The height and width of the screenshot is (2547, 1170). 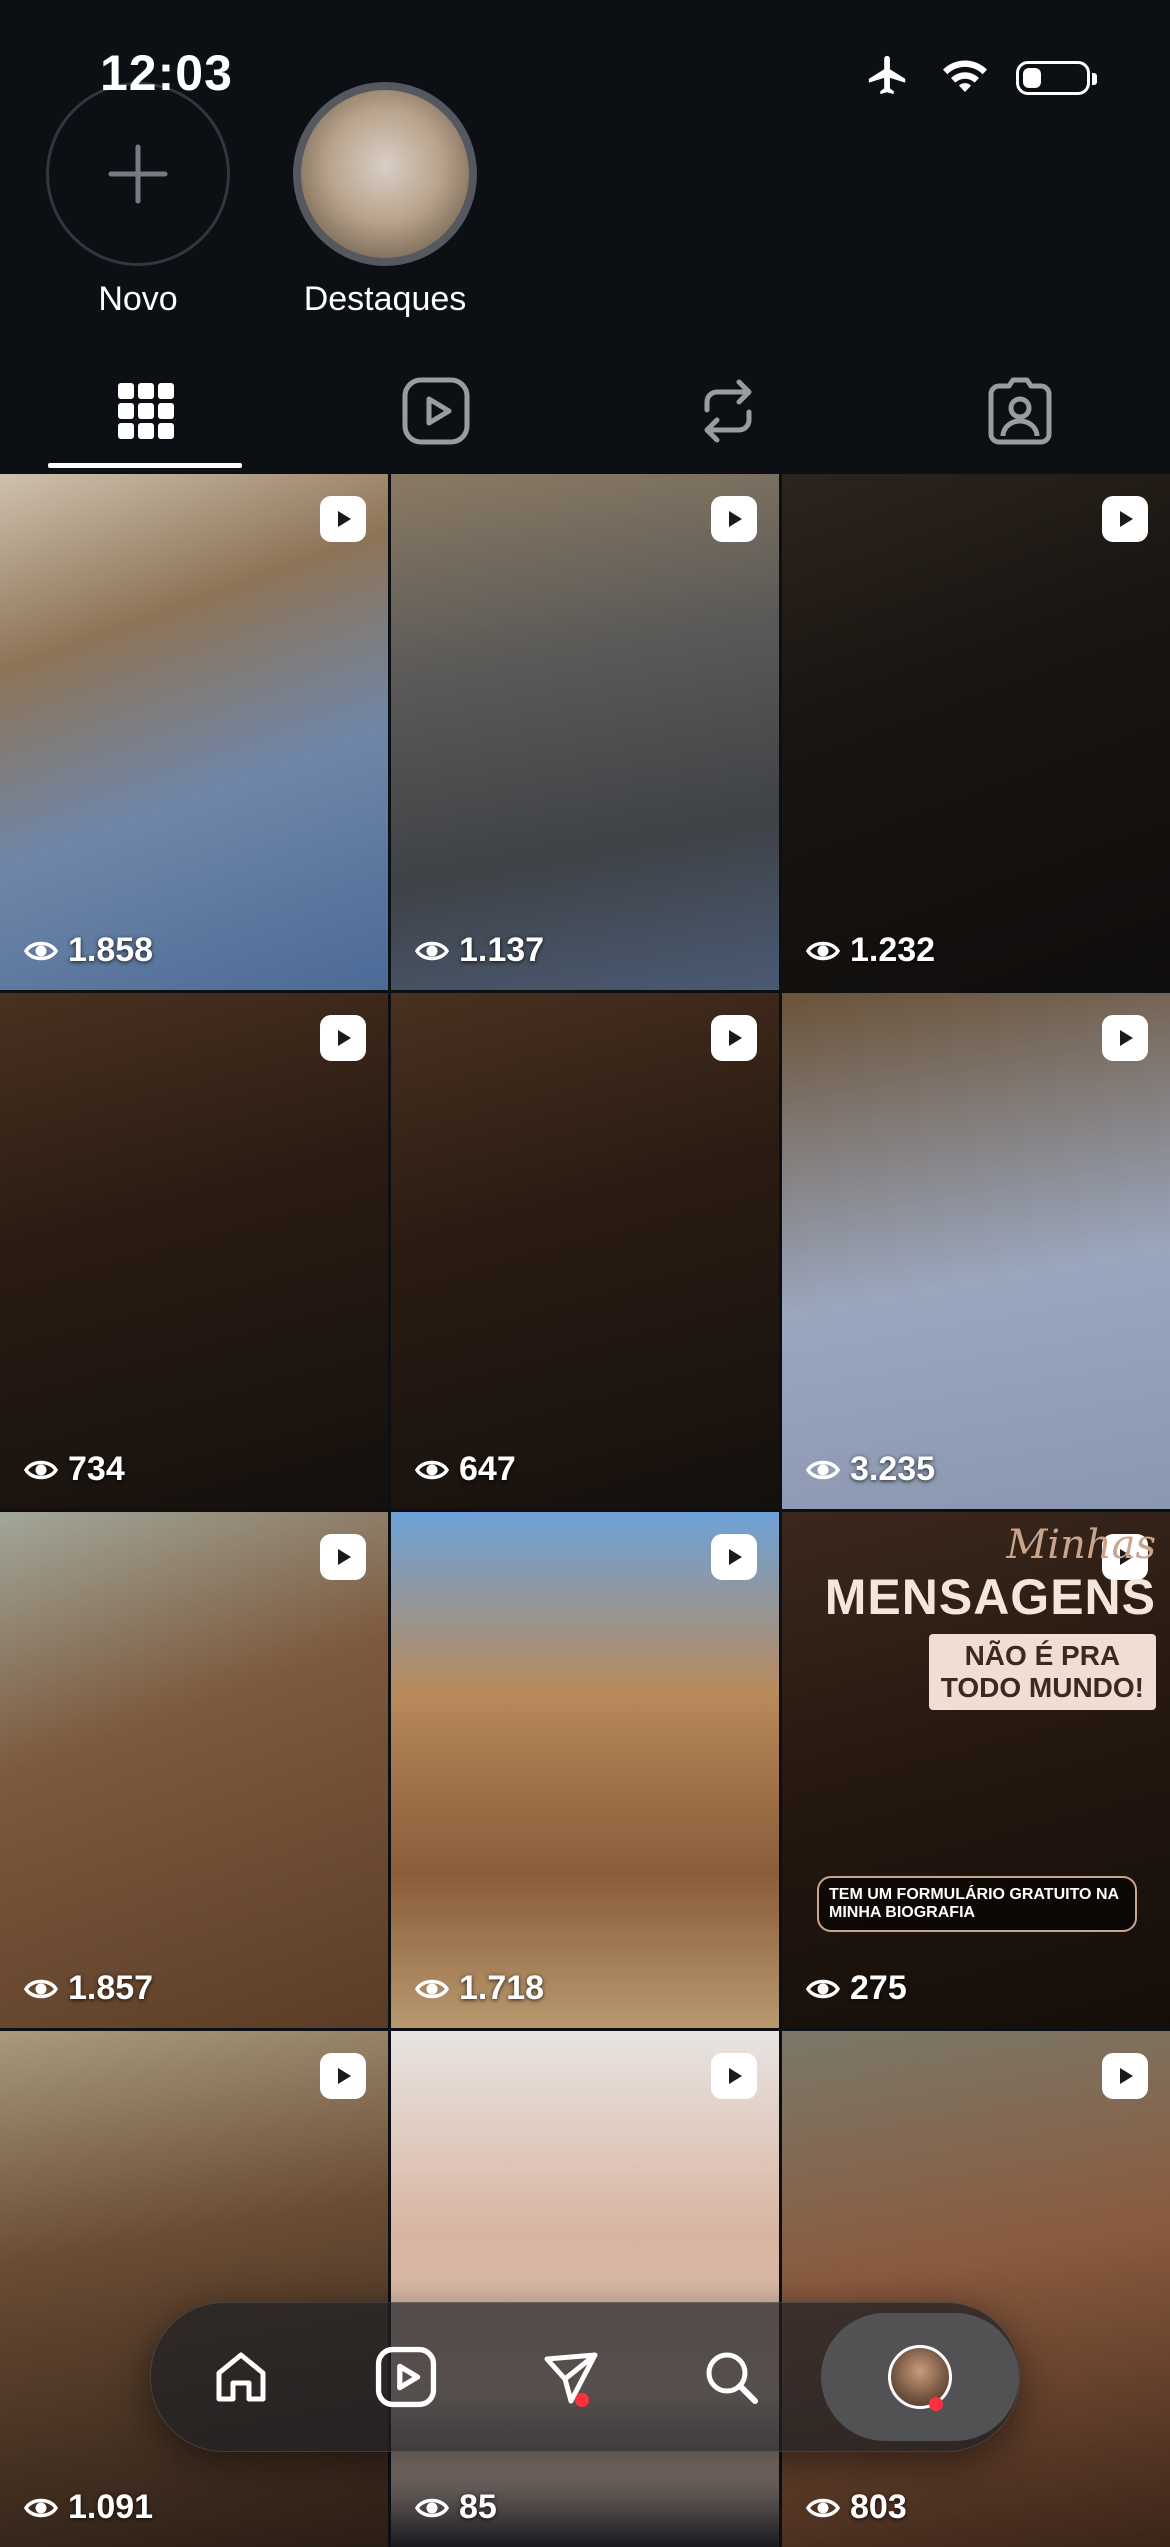 I want to click on home-icon, so click(x=241, y=2377).